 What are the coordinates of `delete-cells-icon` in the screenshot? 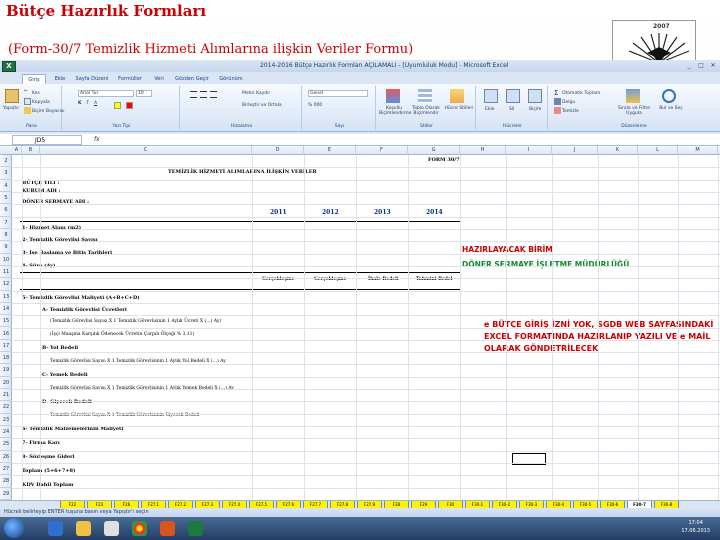 It's located at (513, 96).